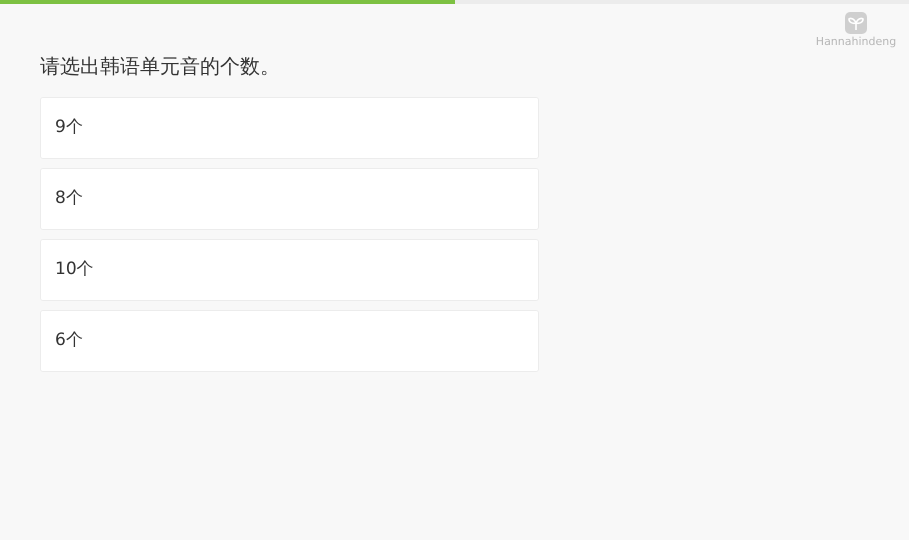  Describe the element at coordinates (289, 199) in the screenshot. I see `answer-option: 8个` at that location.